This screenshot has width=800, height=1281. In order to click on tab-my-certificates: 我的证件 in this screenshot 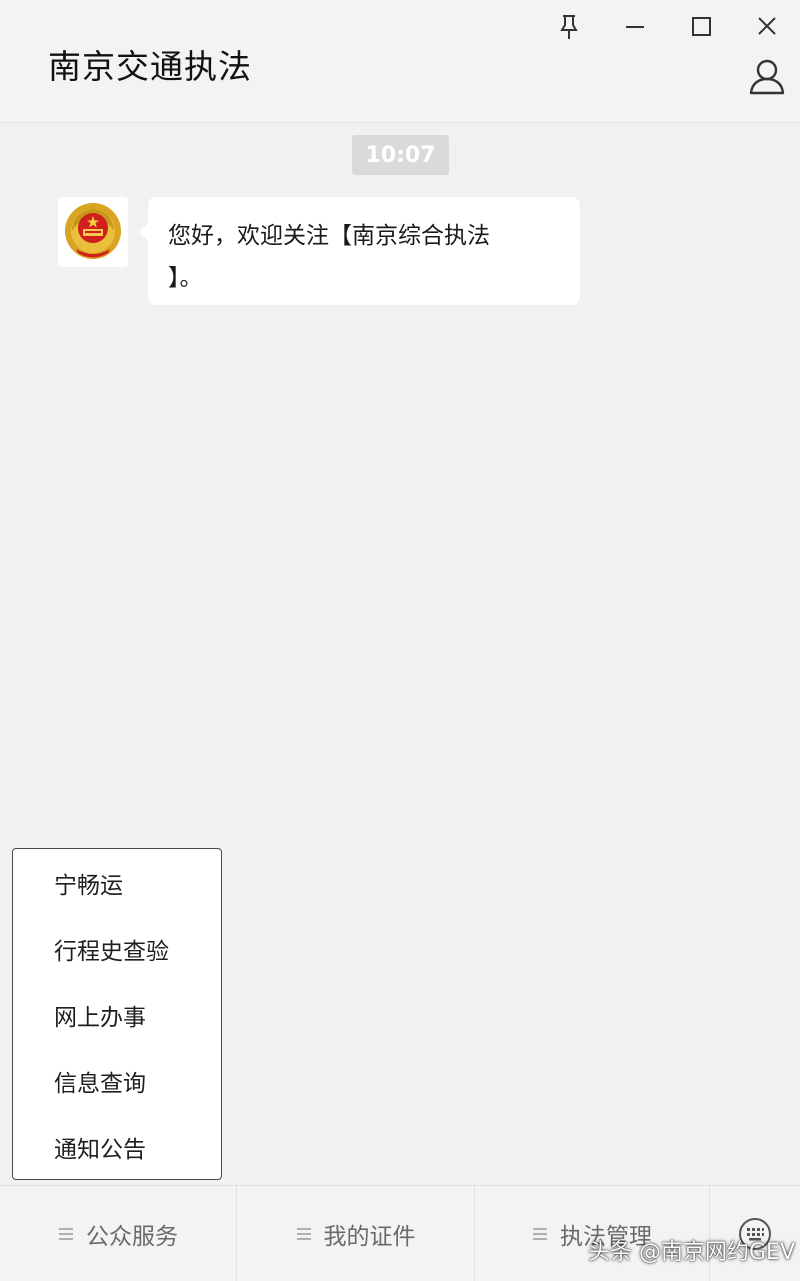, I will do `click(356, 1233)`.